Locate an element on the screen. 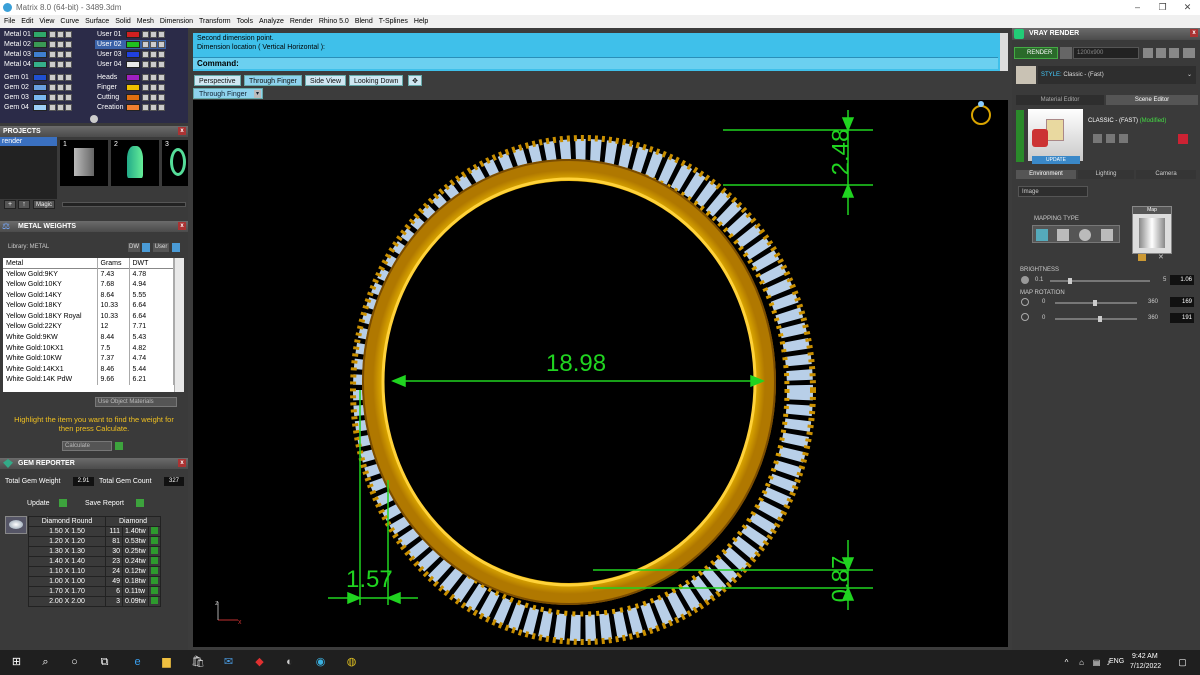 This screenshot has height=675, width=1200. layer-row: Finger is located at coordinates (130, 87).